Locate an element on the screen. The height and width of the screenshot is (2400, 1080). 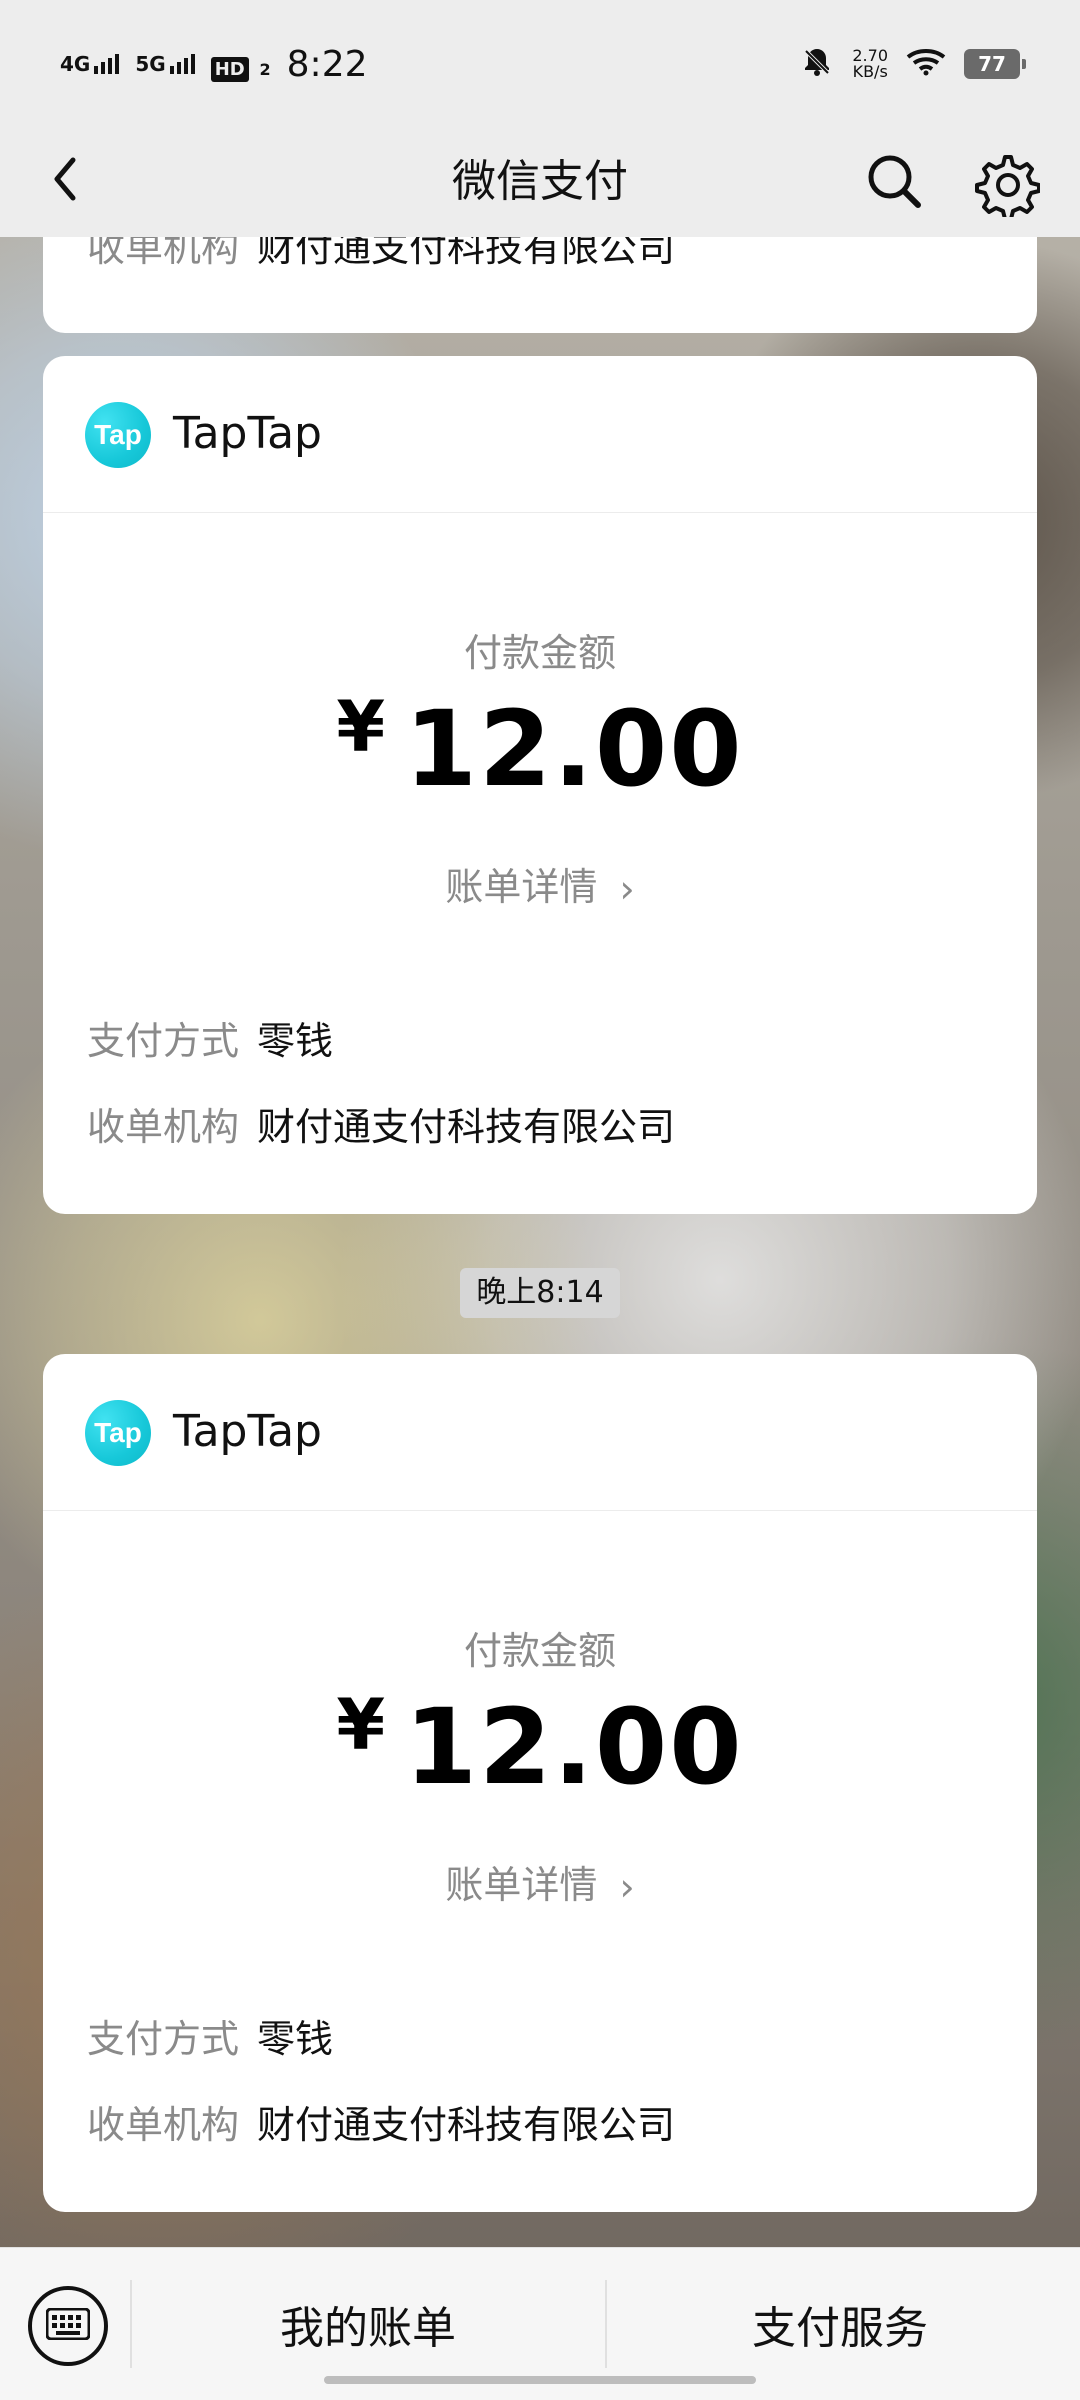
gear-icon is located at coordinates (1005, 188).